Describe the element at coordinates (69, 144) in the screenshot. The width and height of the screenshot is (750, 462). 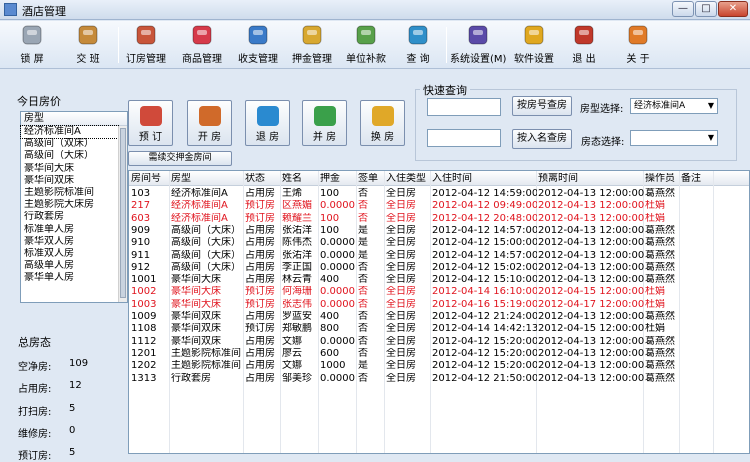
I see `room-type-item: 高级间（双床）` at that location.